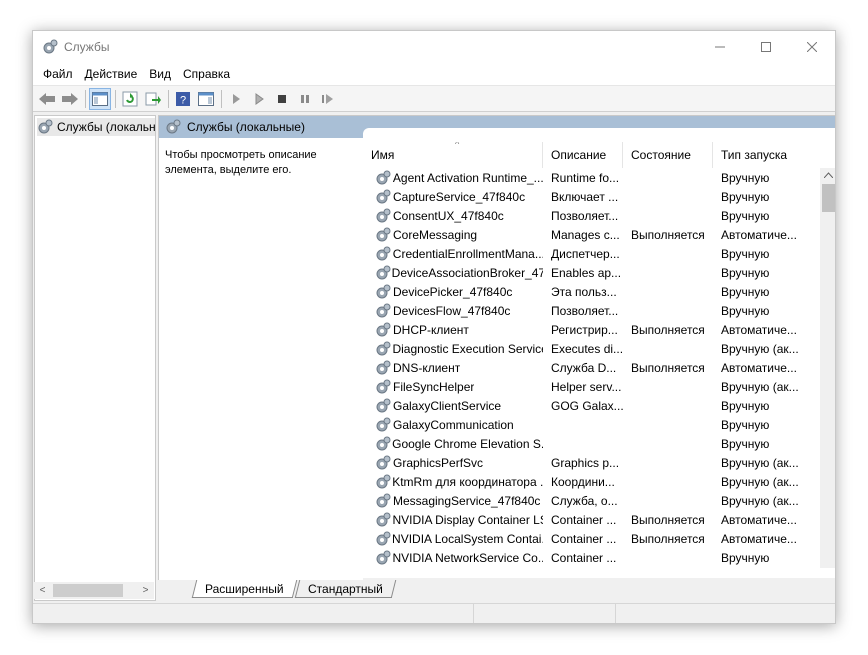  I want to click on column-header-description: Описание, so click(583, 155).